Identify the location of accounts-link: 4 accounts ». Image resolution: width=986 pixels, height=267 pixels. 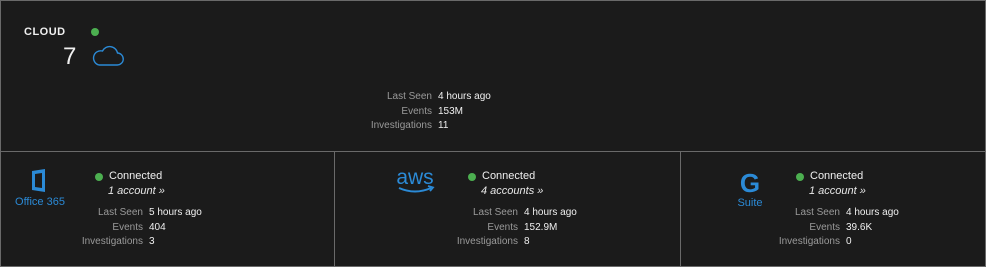
(512, 191).